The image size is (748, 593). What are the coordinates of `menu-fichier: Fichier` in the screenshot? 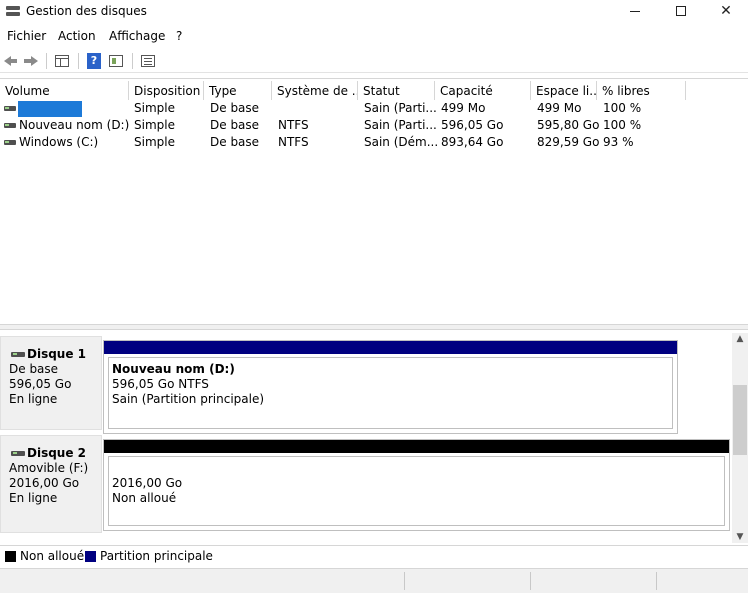 It's located at (26, 36).